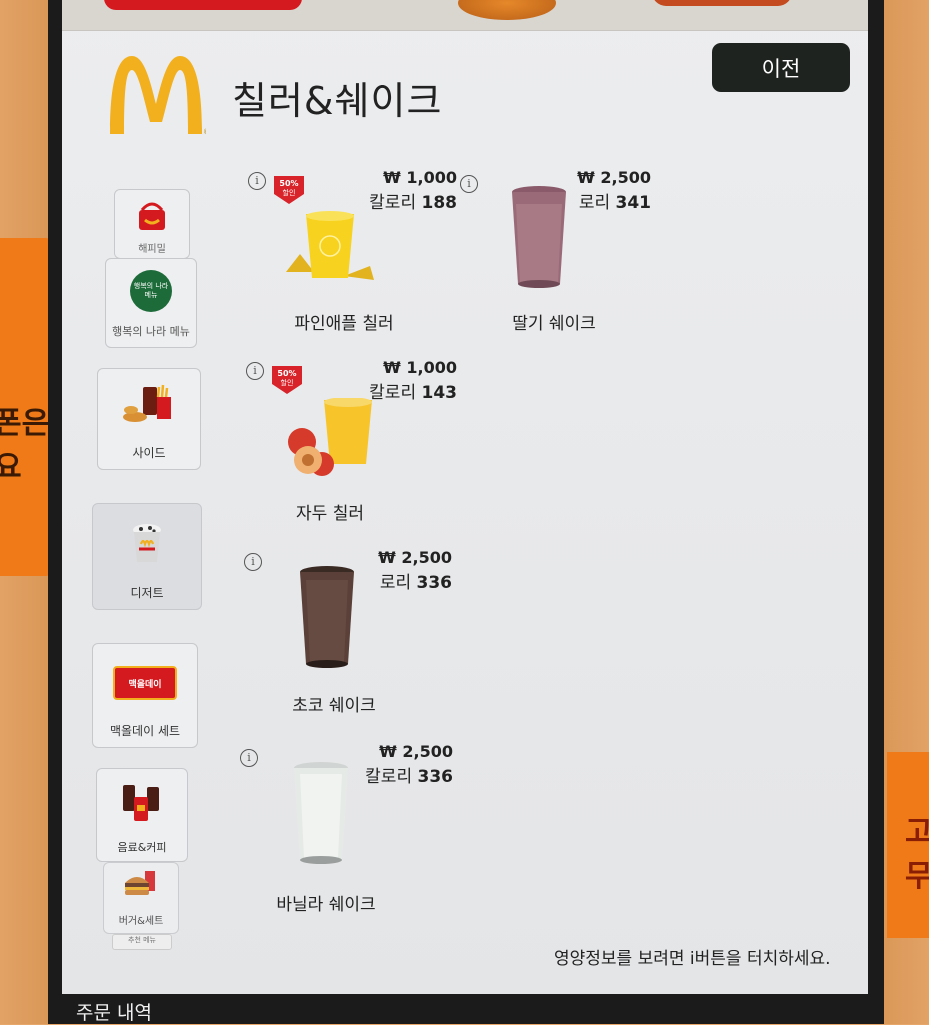 The width and height of the screenshot is (929, 1025). I want to click on right-poster: 고무, so click(908, 845).